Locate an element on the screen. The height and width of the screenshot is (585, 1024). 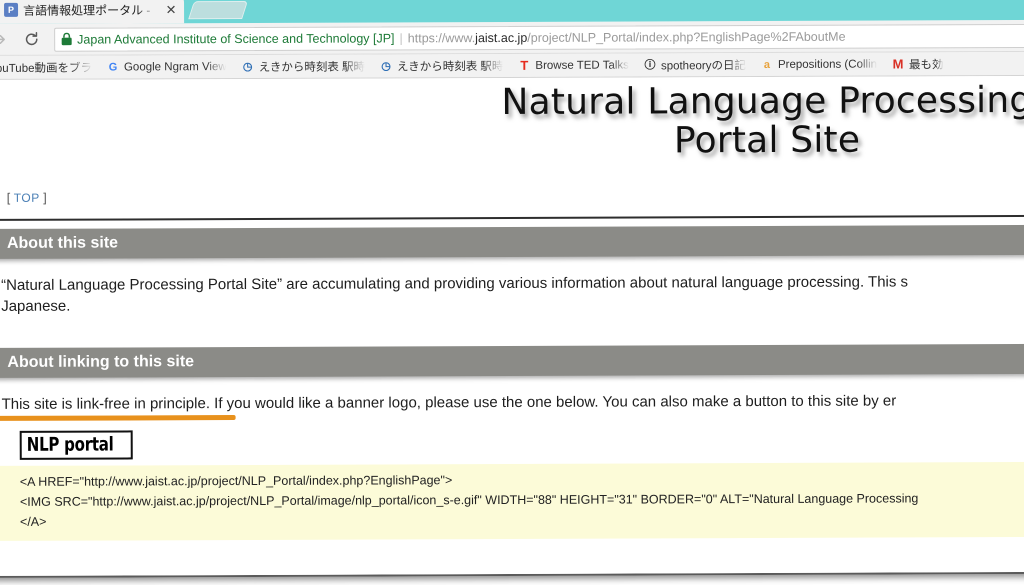
new-tab-button is located at coordinates (218, 10).